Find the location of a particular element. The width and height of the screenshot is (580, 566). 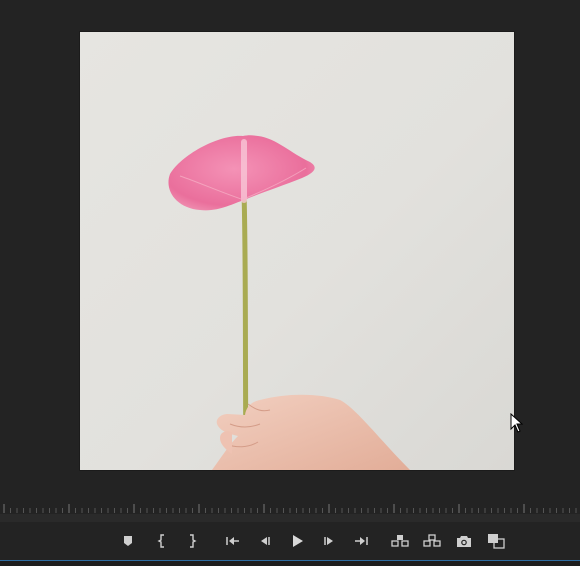

extract-icon is located at coordinates (432, 540).